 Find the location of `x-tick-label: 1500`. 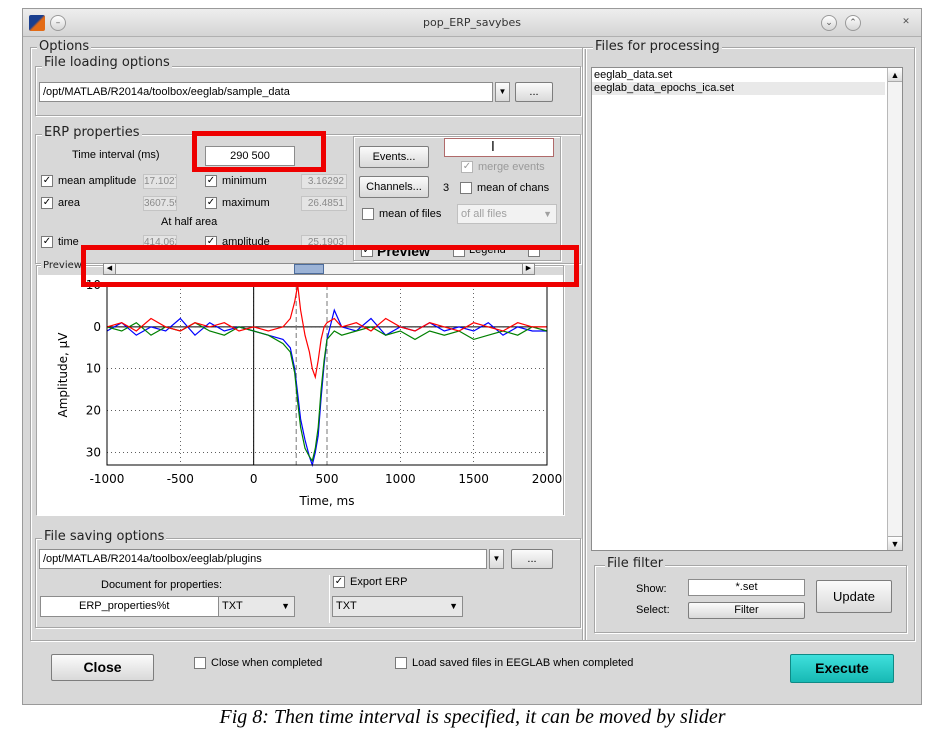

x-tick-label: 1500 is located at coordinates (473, 479).